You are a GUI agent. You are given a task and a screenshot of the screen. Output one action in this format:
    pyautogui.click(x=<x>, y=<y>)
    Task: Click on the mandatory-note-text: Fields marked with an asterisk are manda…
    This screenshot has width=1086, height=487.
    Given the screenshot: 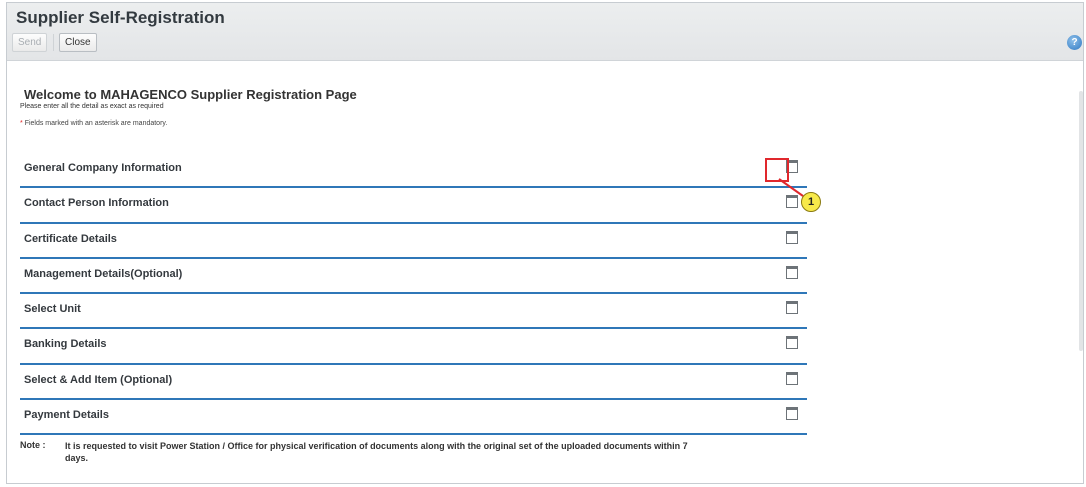 What is the action you would take?
    pyautogui.click(x=96, y=123)
    